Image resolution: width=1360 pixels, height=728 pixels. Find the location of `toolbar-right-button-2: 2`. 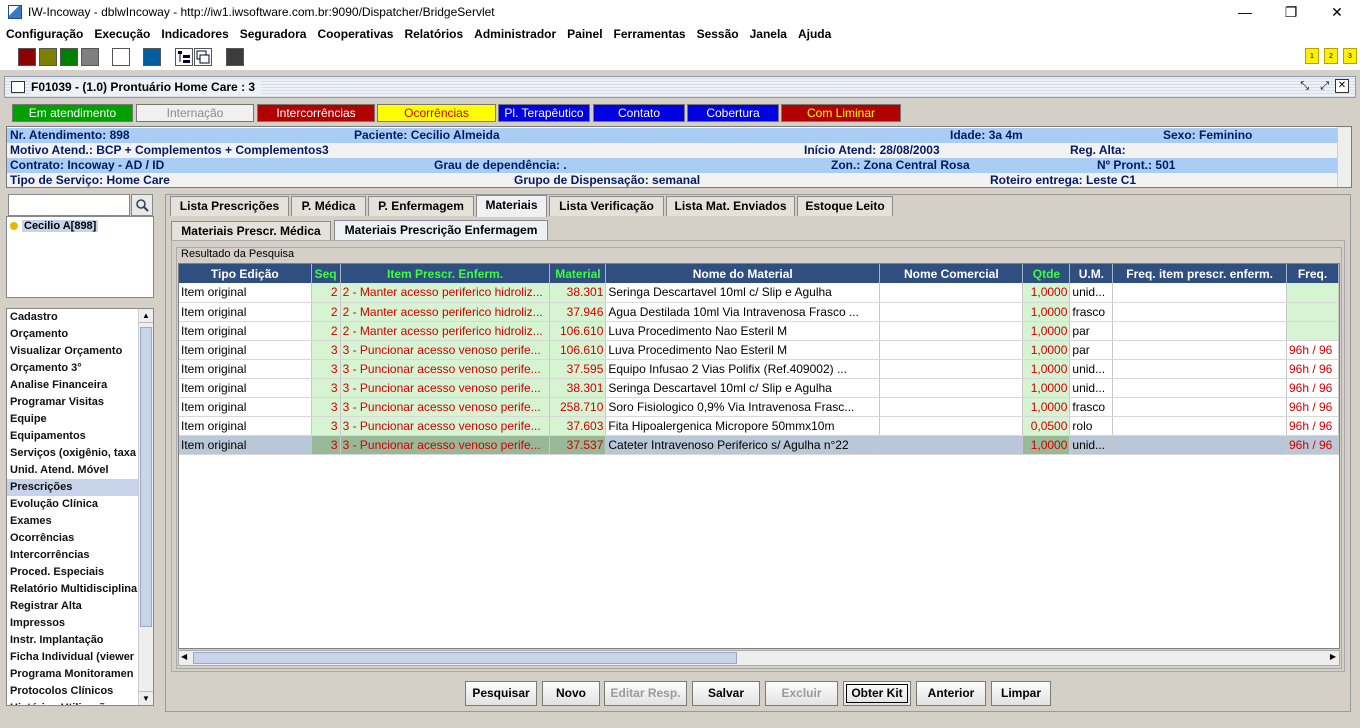

toolbar-right-button-2: 2 is located at coordinates (1331, 56).